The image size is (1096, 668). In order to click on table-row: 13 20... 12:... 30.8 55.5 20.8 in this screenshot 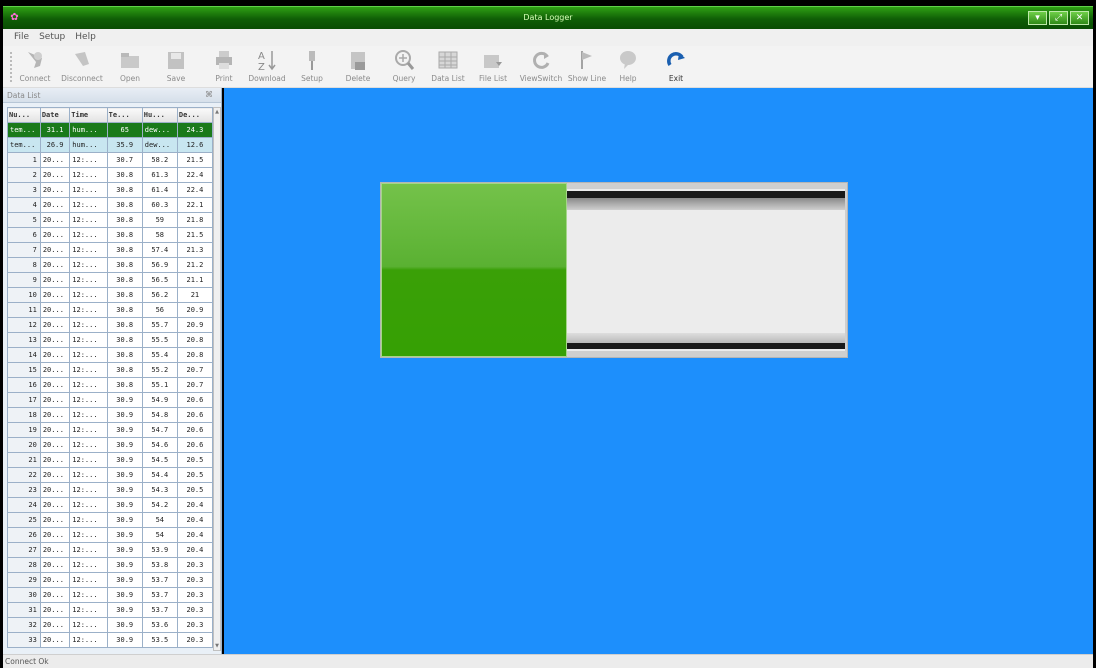, I will do `click(110, 340)`.